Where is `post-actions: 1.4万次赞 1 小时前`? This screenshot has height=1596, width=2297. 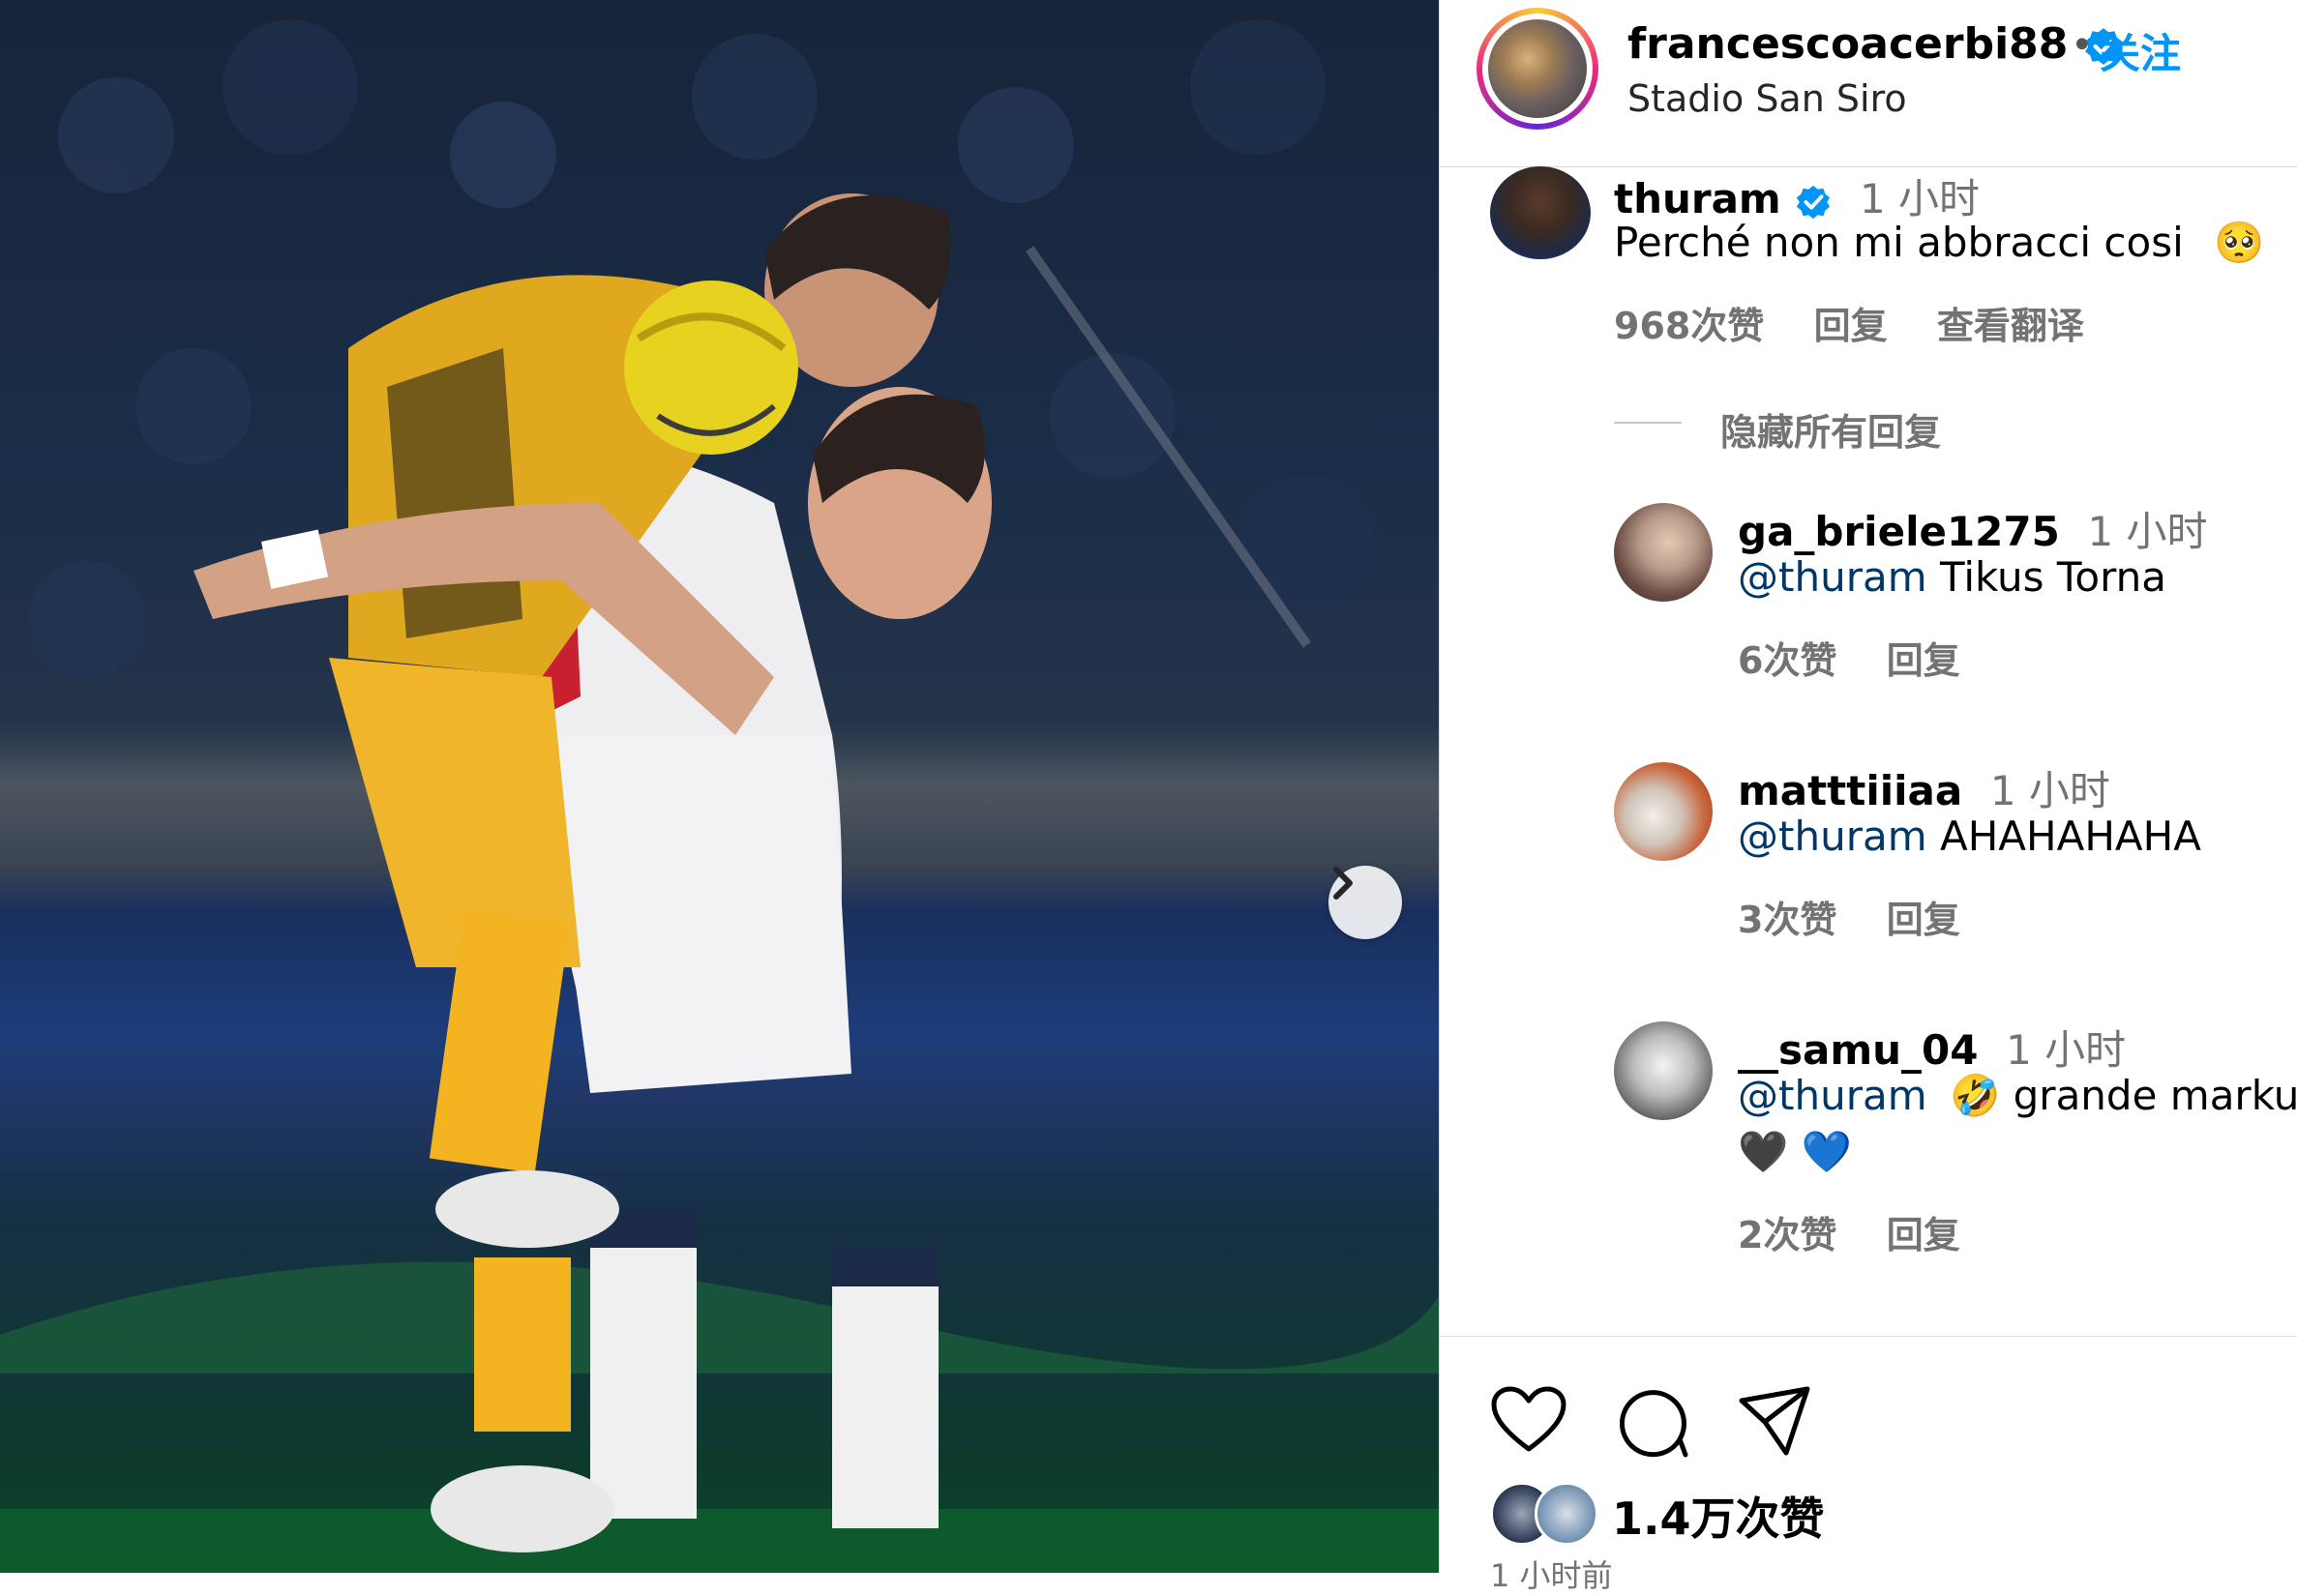
post-actions: 1.4万次赞 1 小时前 is located at coordinates (1868, 1465).